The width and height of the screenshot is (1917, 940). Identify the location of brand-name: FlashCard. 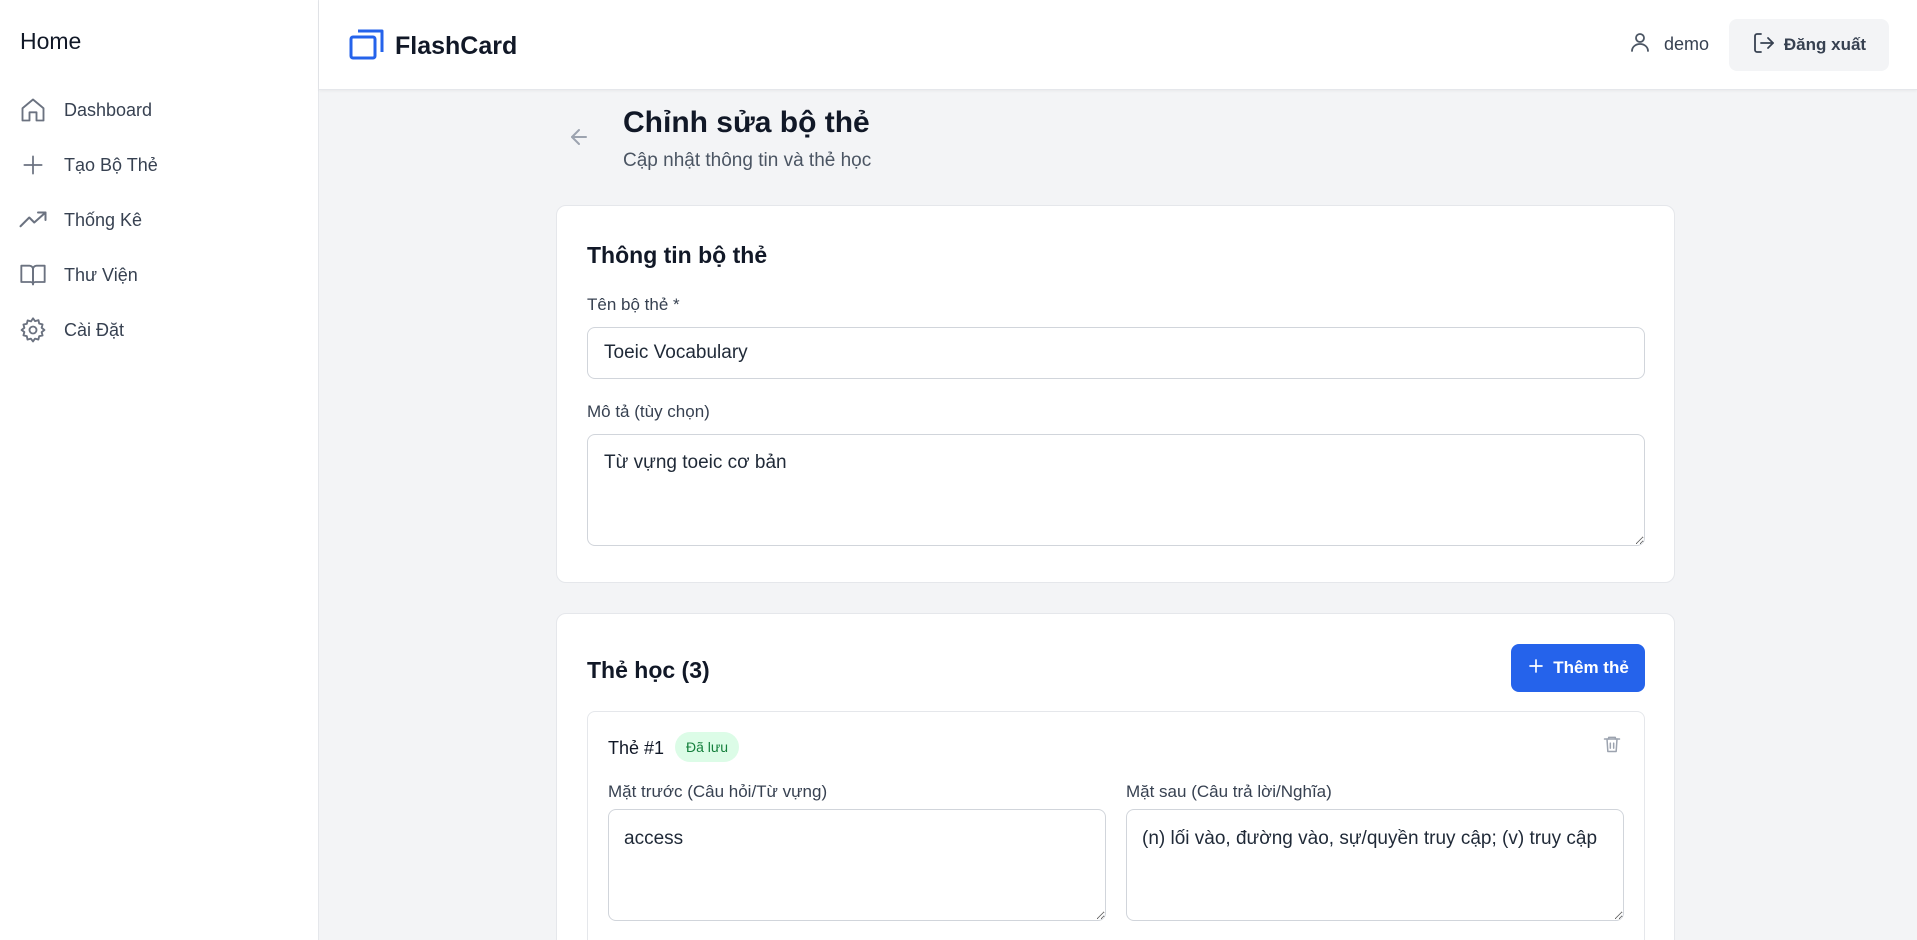
(456, 46).